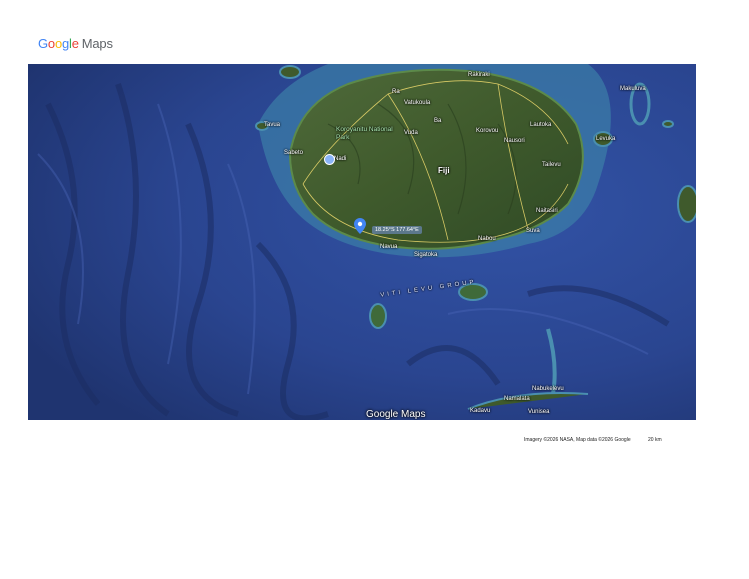 This screenshot has width=749, height=579. I want to click on label-fiji: Fiji, so click(444, 170).